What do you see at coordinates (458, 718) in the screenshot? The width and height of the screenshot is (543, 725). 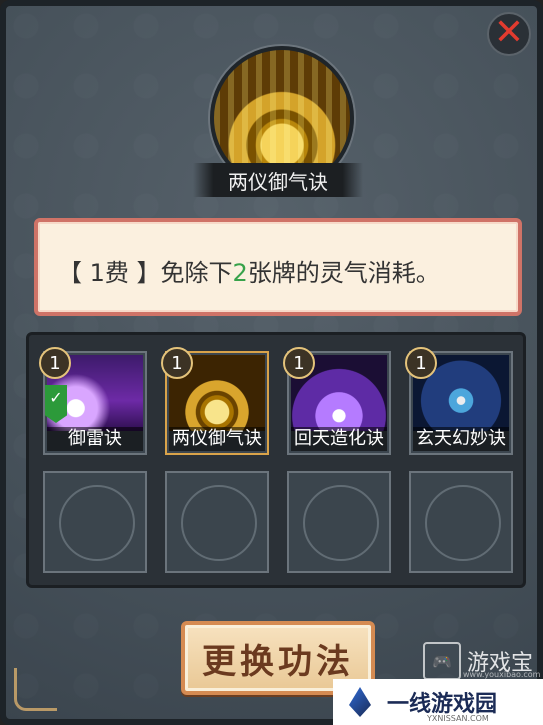 I see `watermark-url: YXNISSAN.COM` at bounding box center [458, 718].